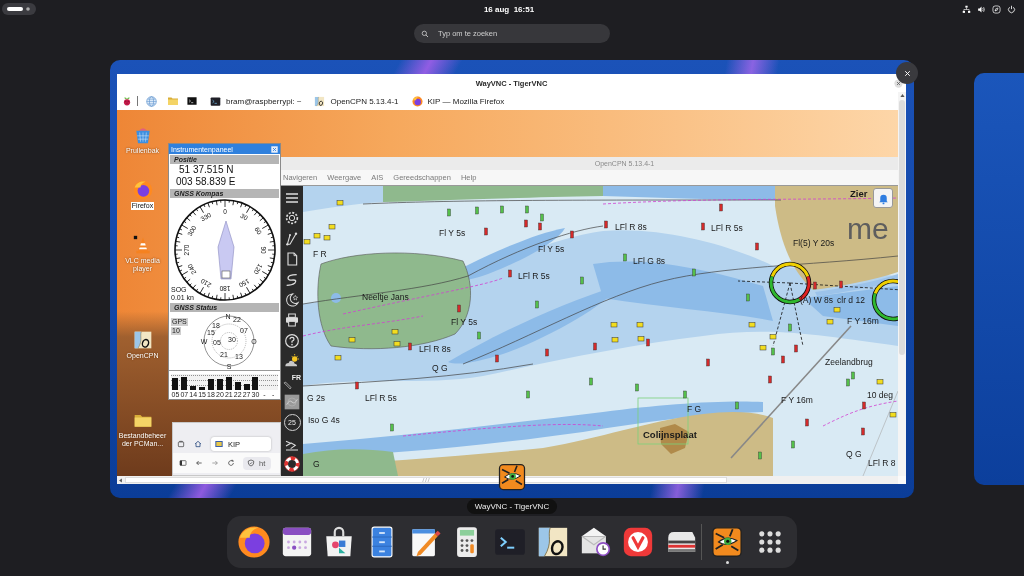 The height and width of the screenshot is (576, 1024). I want to click on reload-icon, so click(231, 463).